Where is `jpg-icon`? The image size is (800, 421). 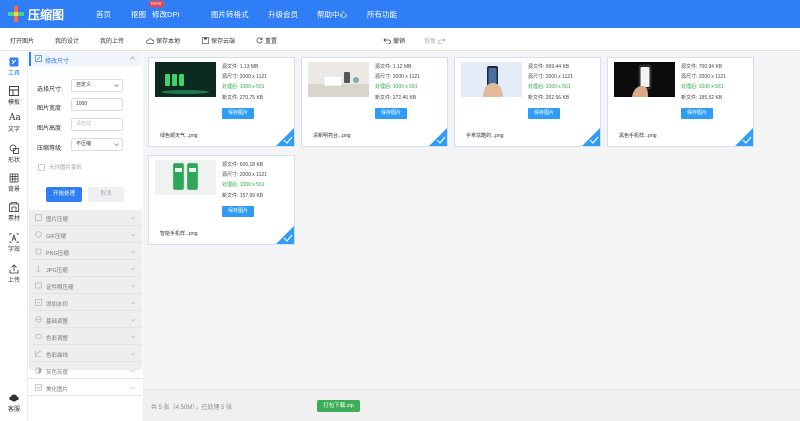
jpg-icon is located at coordinates (38, 268).